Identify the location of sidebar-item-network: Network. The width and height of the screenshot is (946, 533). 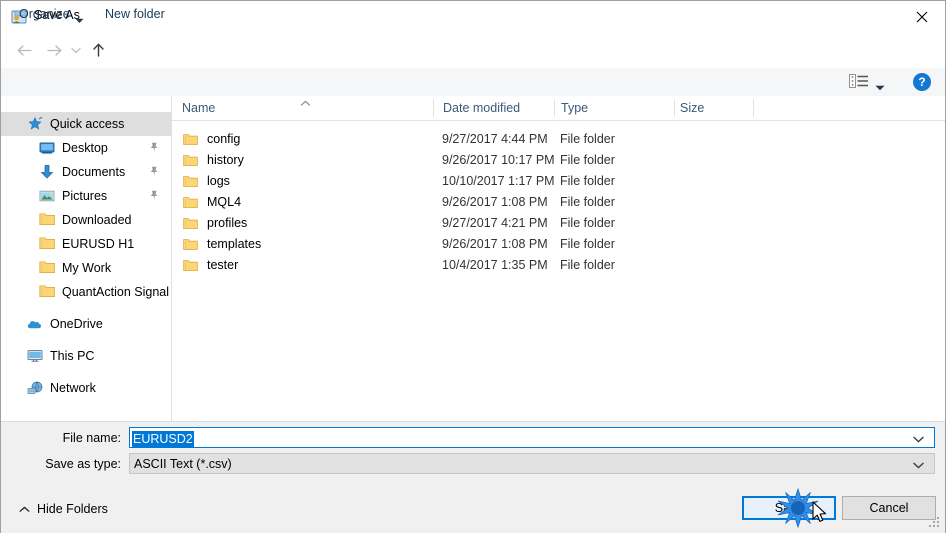
(86, 388).